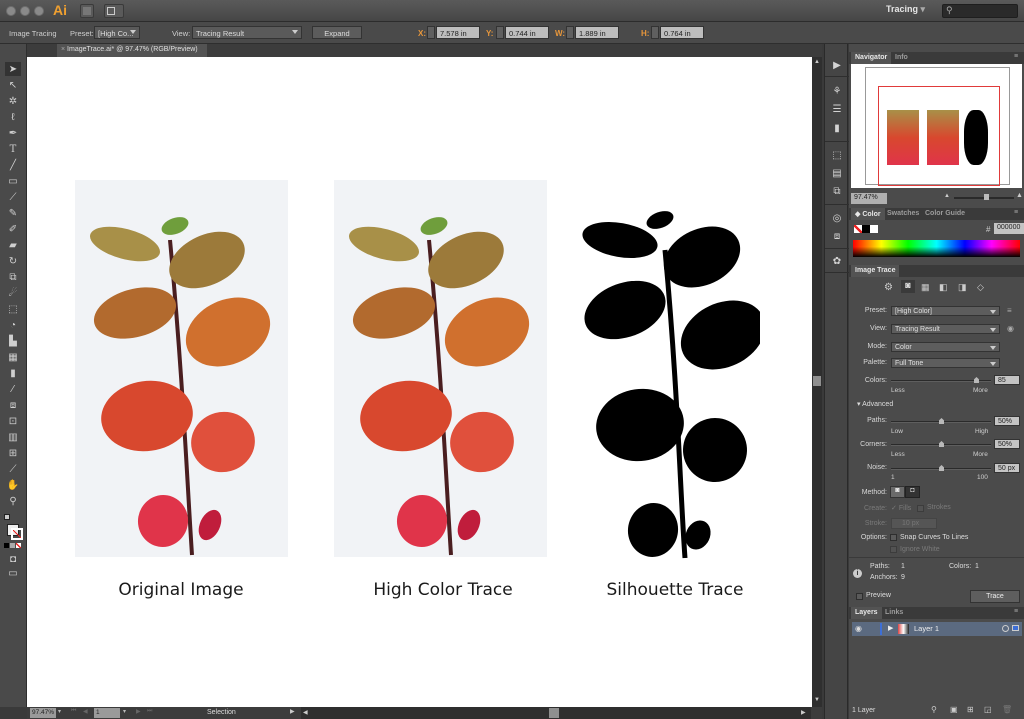 The image size is (1024, 719). Describe the element at coordinates (12, 545) in the screenshot. I see `gradient-mode-button` at that location.